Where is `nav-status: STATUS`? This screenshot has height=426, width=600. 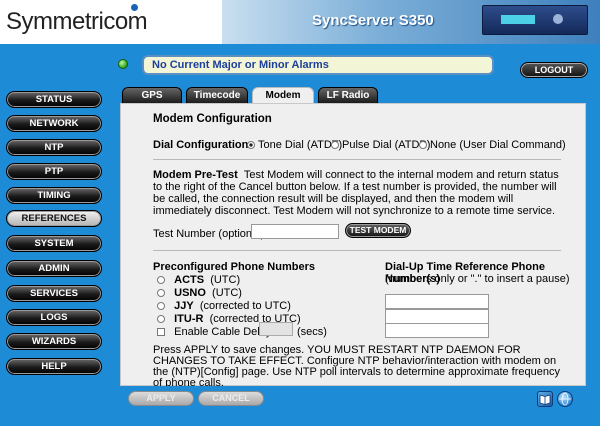
nav-status: STATUS is located at coordinates (54, 99).